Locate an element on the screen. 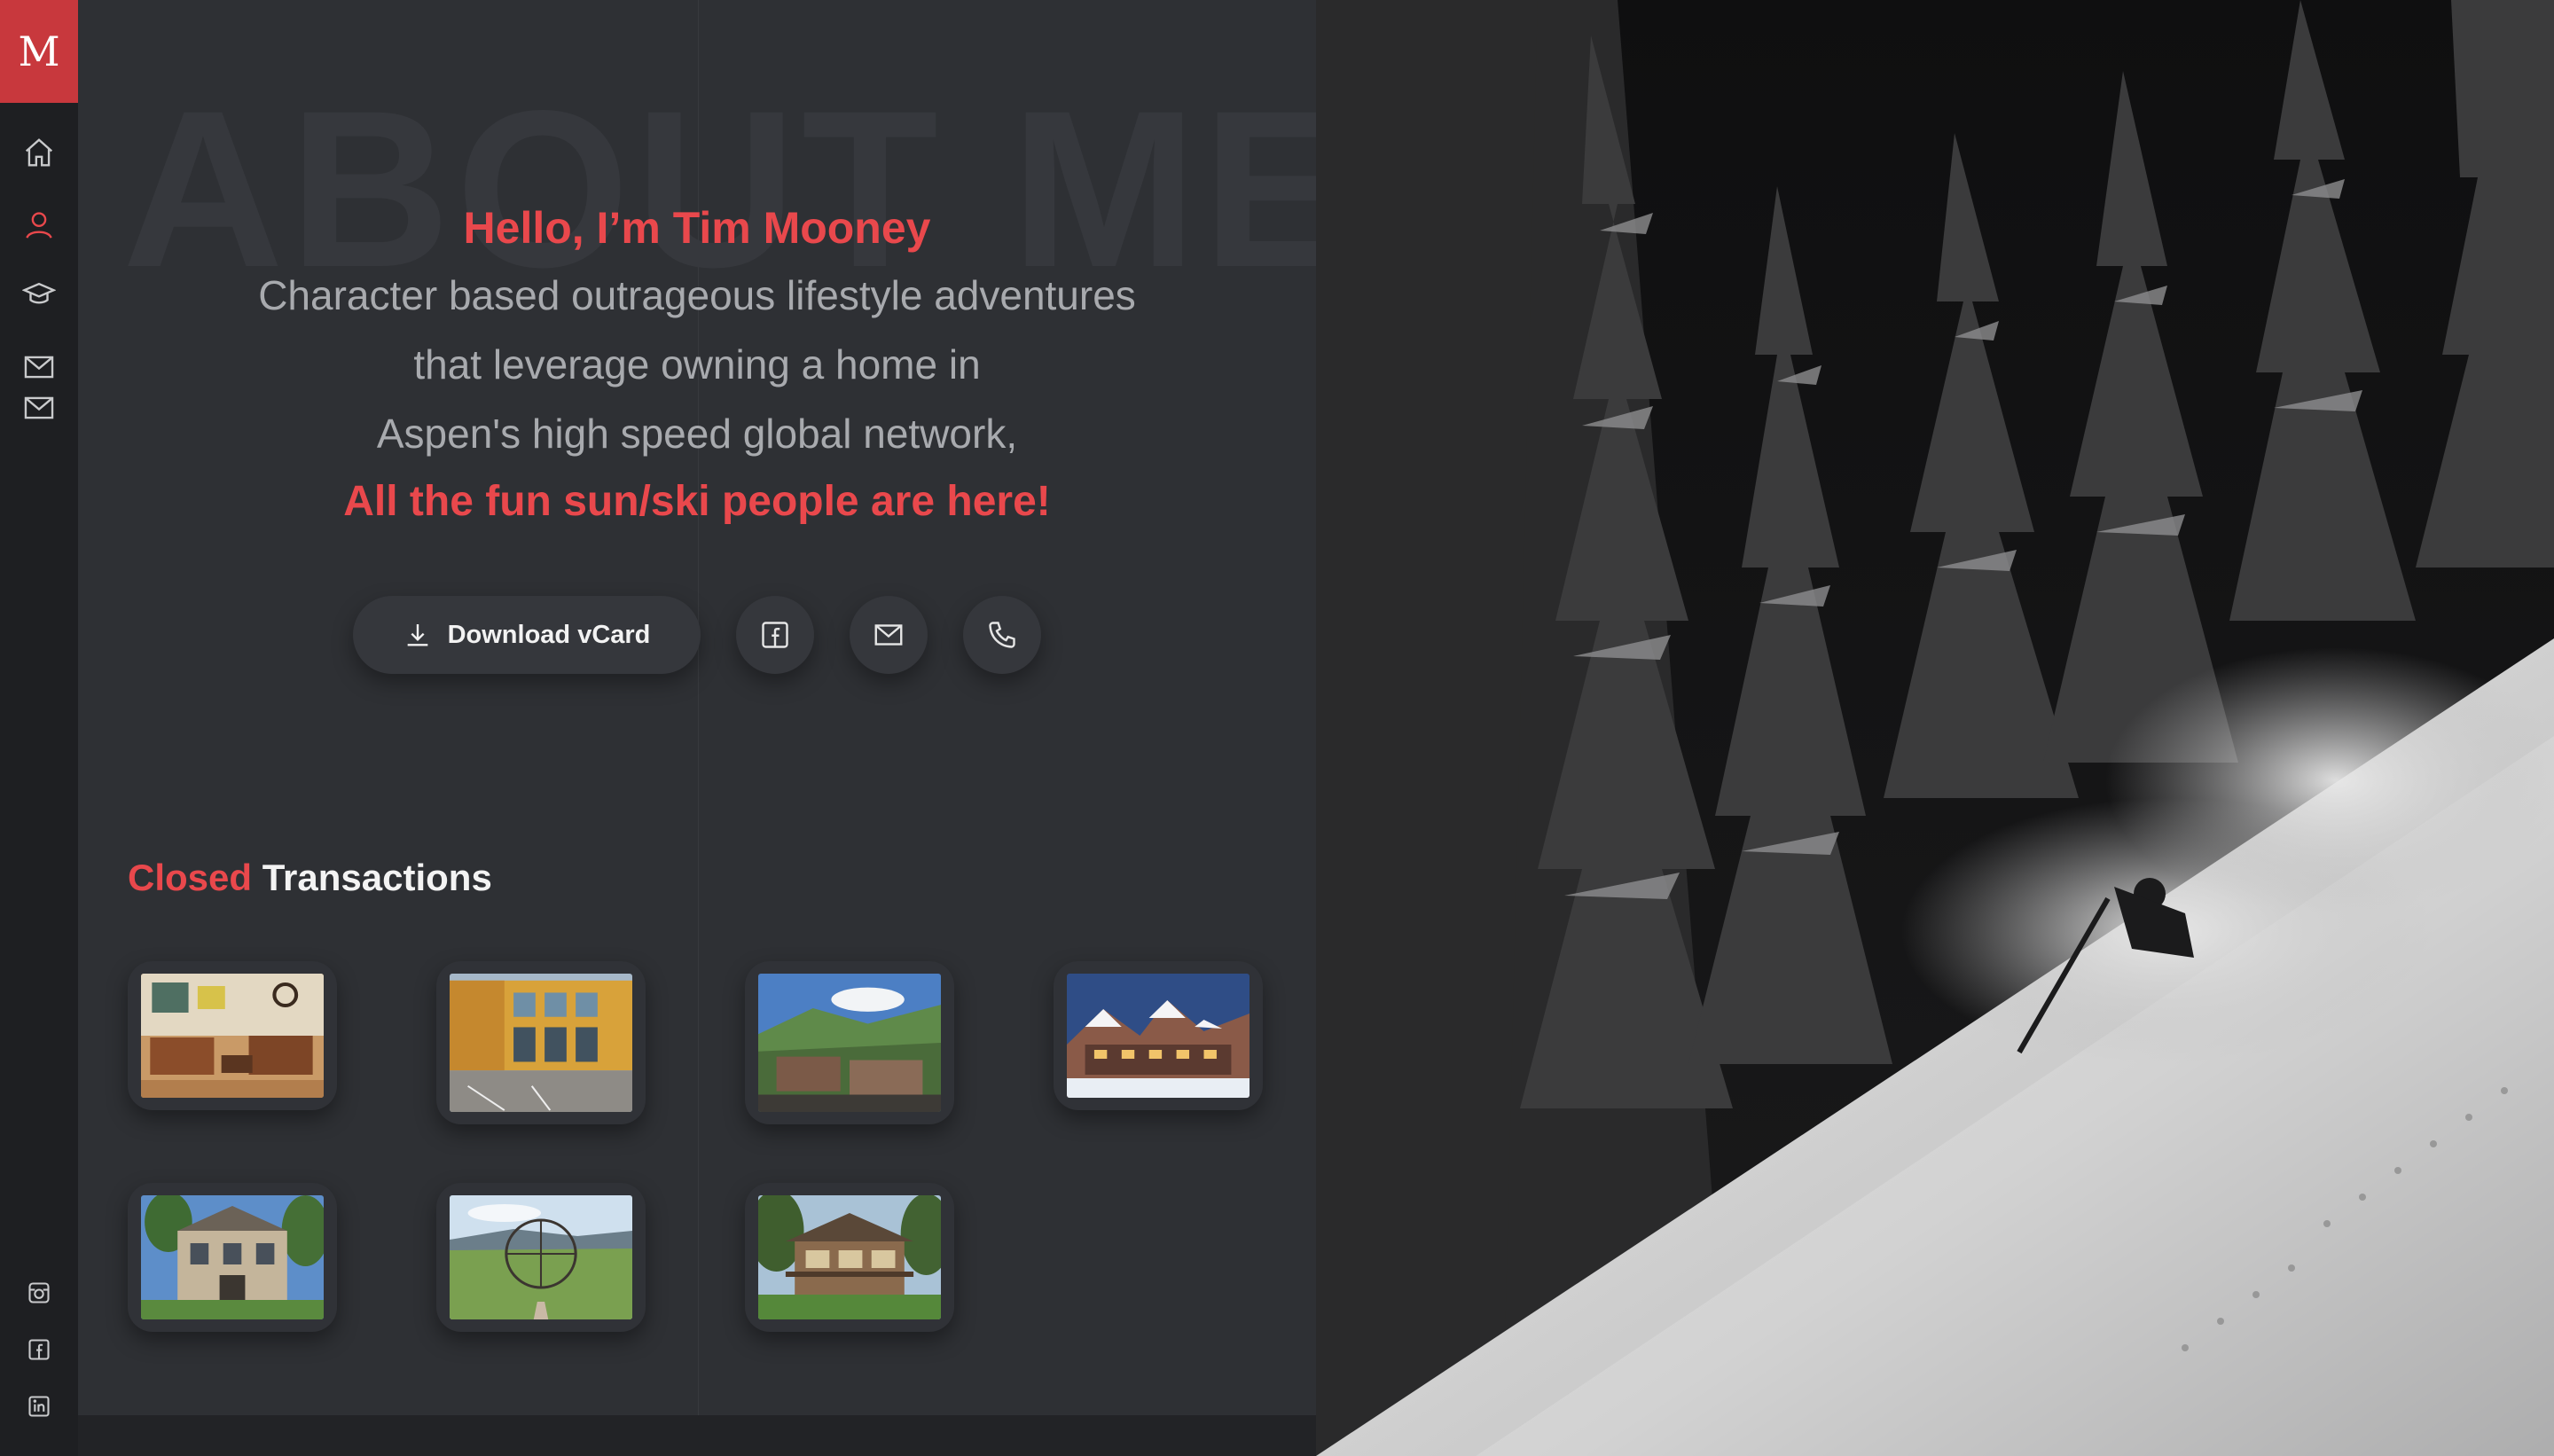 The width and height of the screenshot is (2554, 1456). linkedin-icon is located at coordinates (39, 1406).